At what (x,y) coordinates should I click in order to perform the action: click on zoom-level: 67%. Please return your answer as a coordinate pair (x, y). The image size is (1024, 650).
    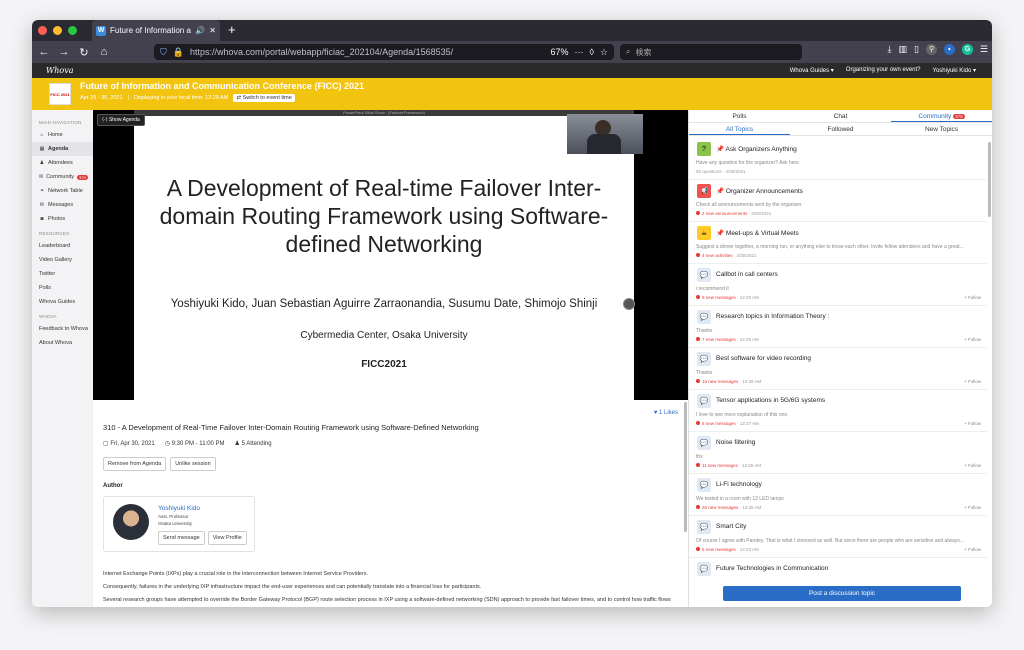
    Looking at the image, I should click on (559, 52).